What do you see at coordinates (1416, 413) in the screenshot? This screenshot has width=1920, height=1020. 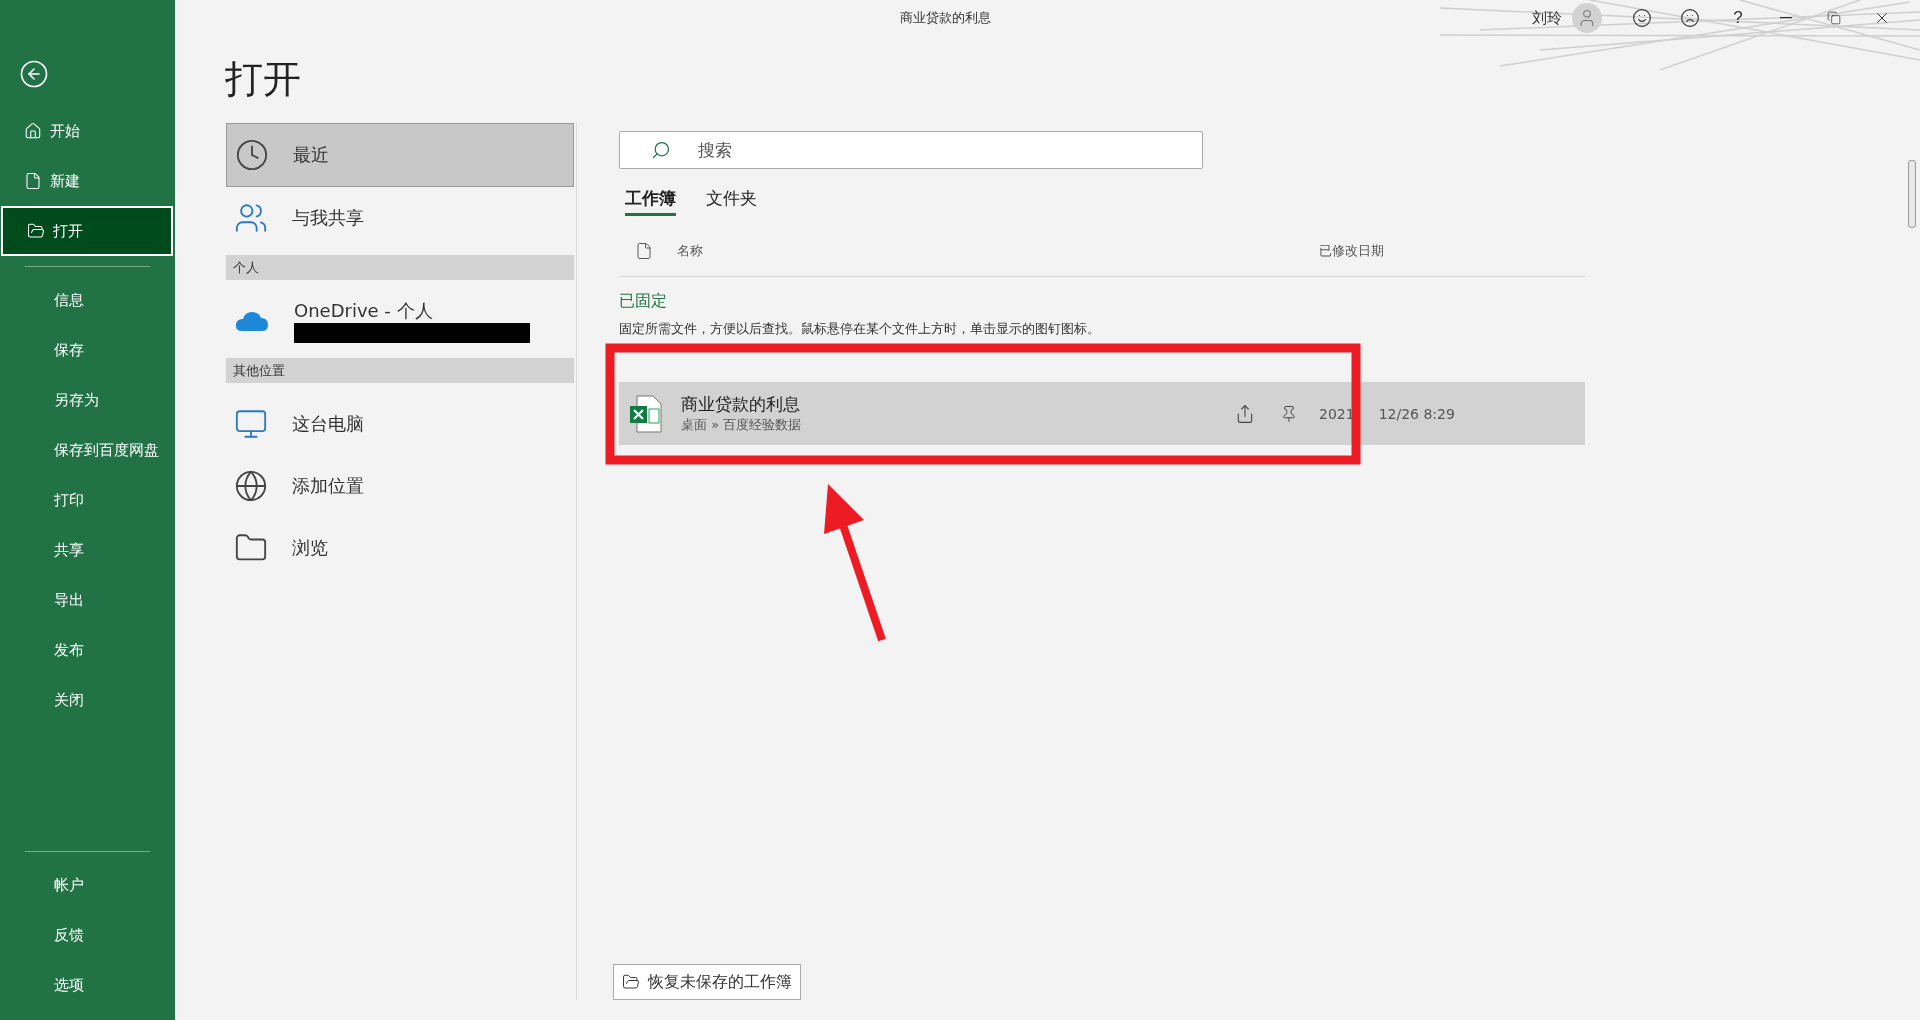 I see `modified-date: 12/26 8:29` at bounding box center [1416, 413].